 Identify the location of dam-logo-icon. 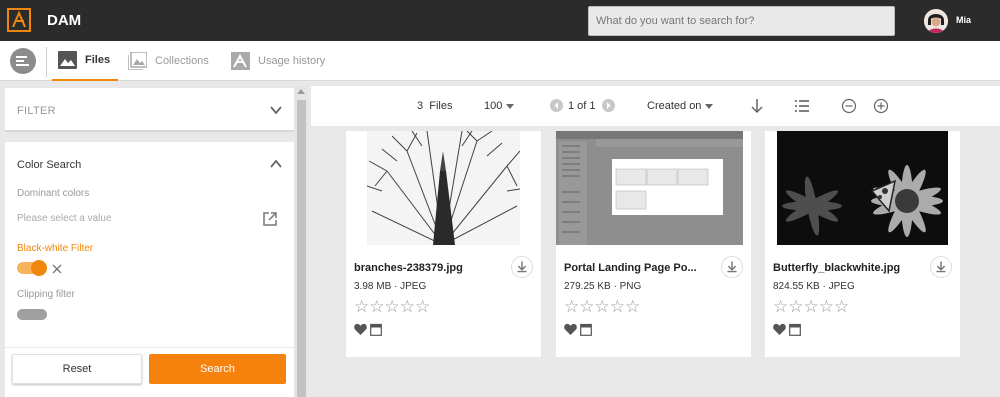
(19, 20).